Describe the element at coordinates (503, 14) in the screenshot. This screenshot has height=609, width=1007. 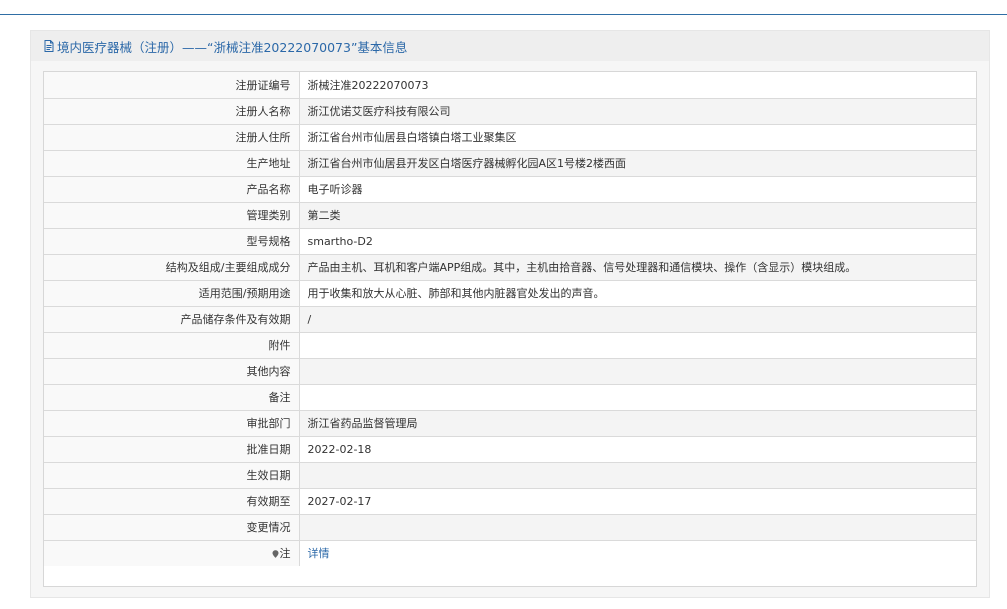
I see `top-divider` at that location.